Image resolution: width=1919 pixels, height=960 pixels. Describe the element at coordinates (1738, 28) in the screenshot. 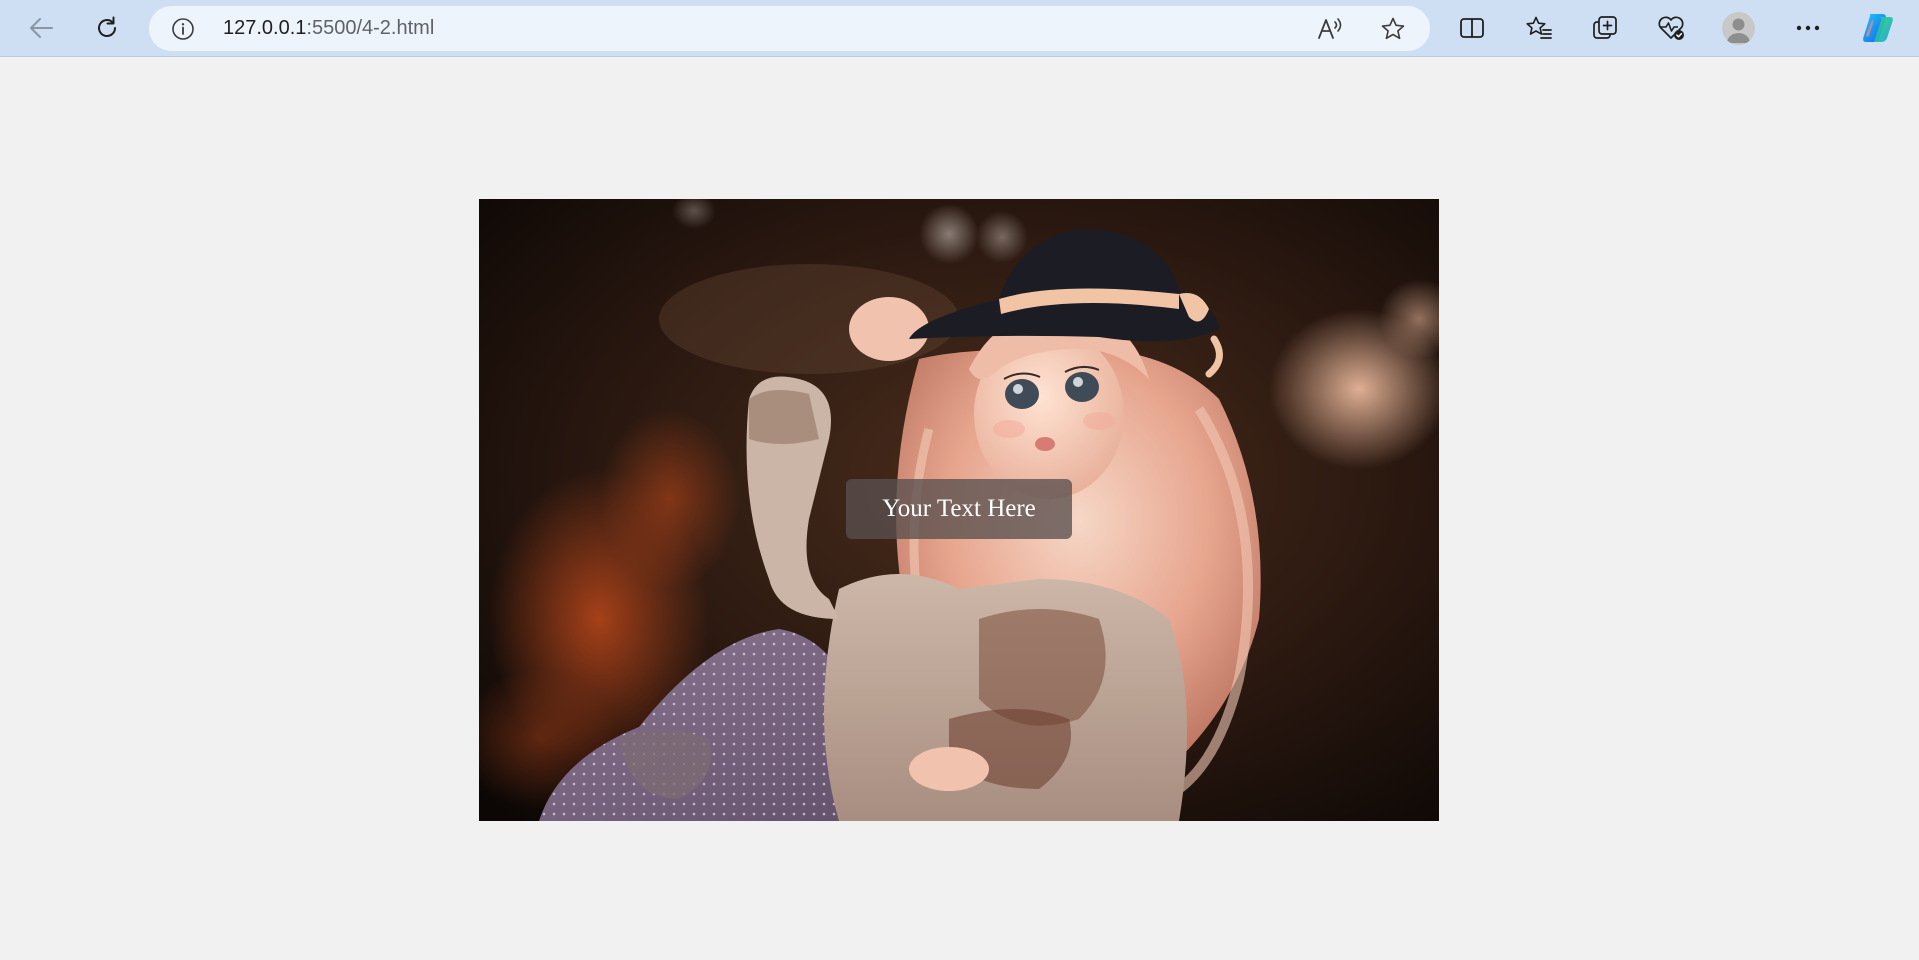

I see `profile-avatar-icon` at that location.